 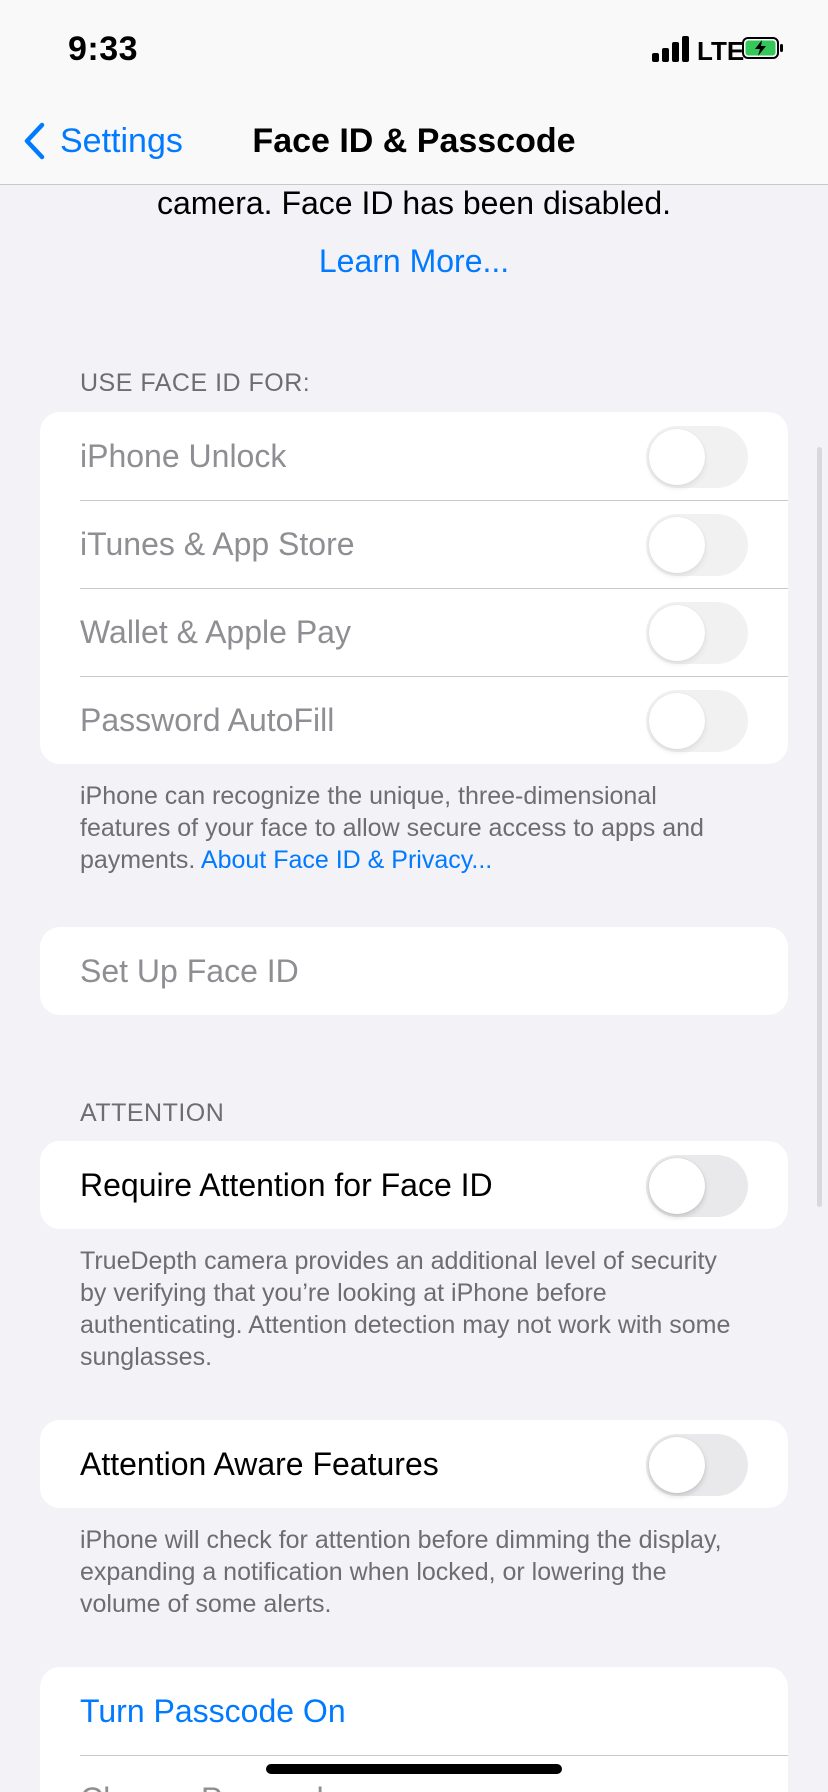 What do you see at coordinates (414, 1769) in the screenshot?
I see `home-indicator` at bounding box center [414, 1769].